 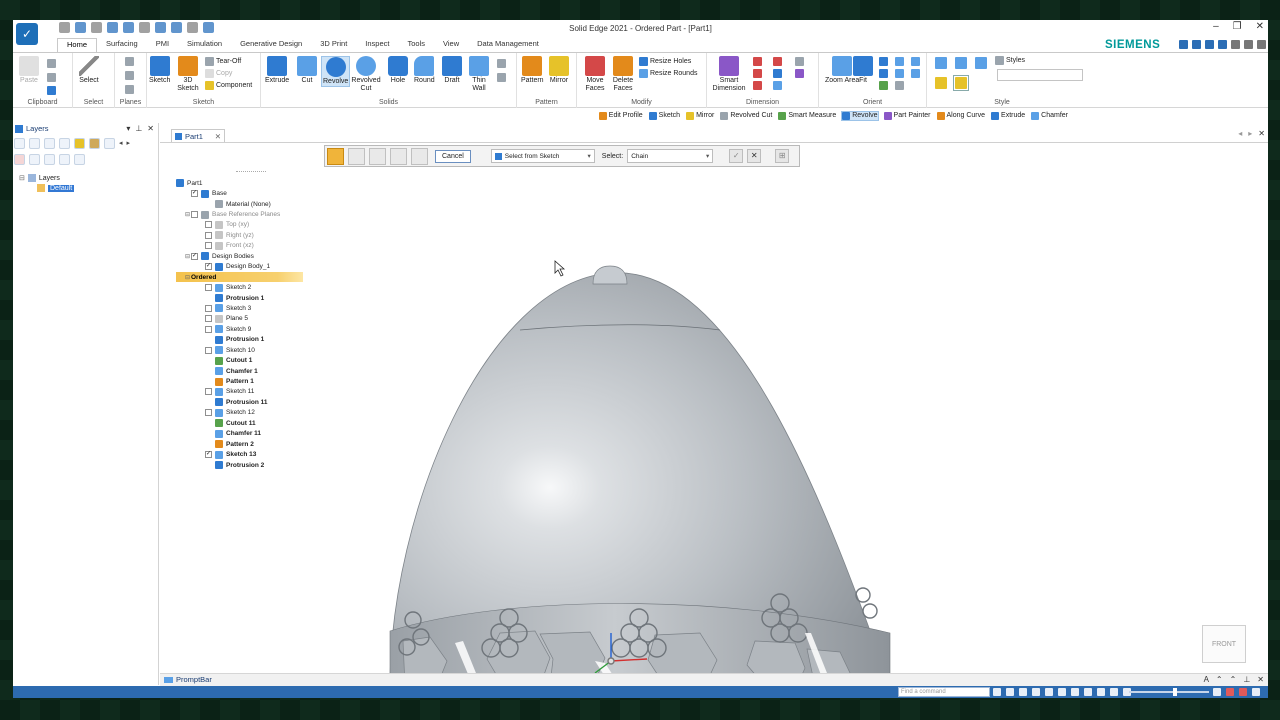 What do you see at coordinates (729, 74) in the screenshot?
I see `smart-dimension-button: Smart Dimension` at bounding box center [729, 74].